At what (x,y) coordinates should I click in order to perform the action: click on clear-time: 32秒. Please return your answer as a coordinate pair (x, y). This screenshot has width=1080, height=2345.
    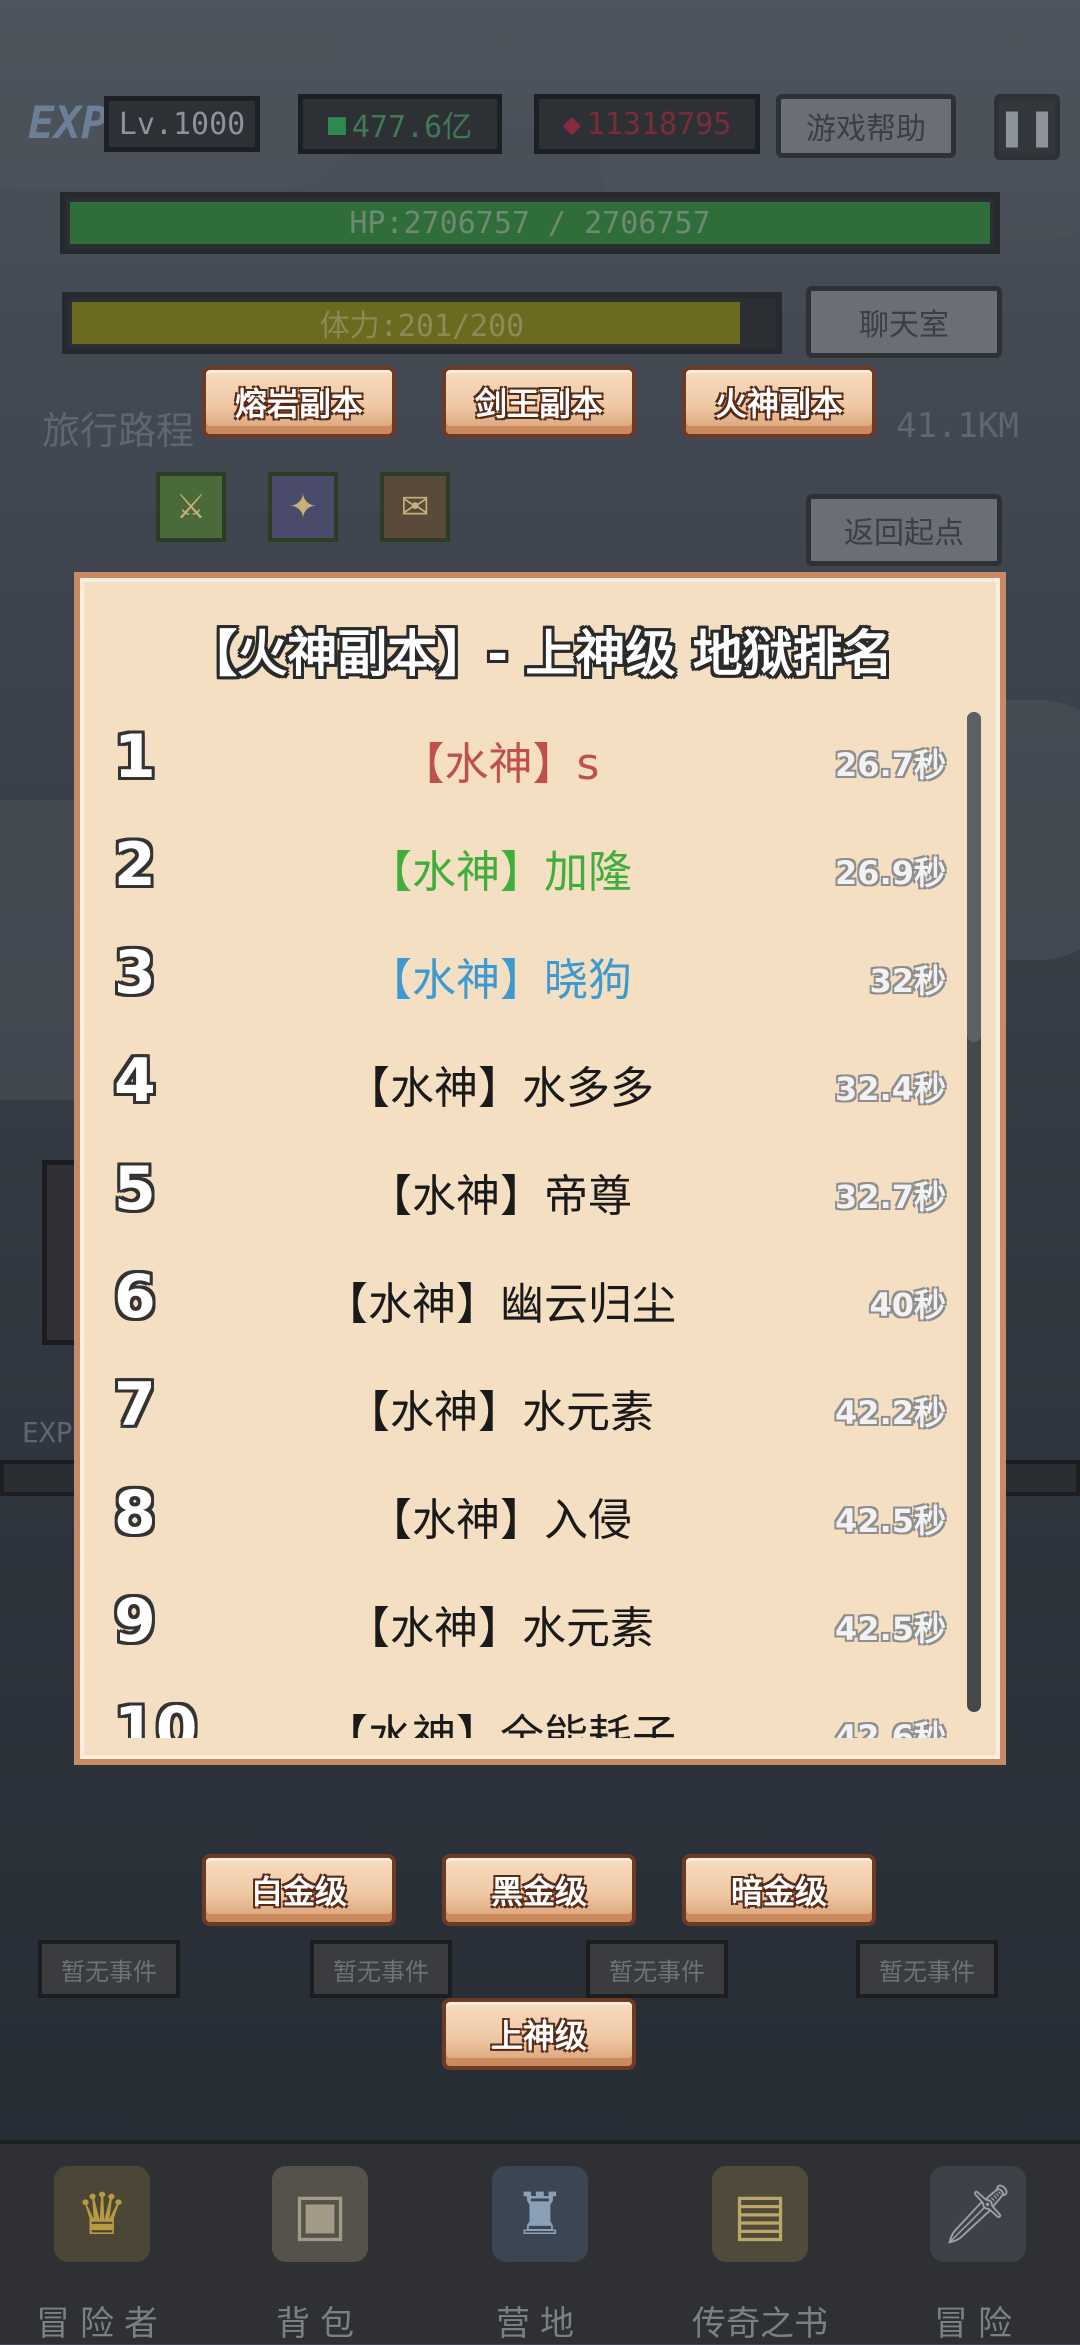
    Looking at the image, I should click on (907, 981).